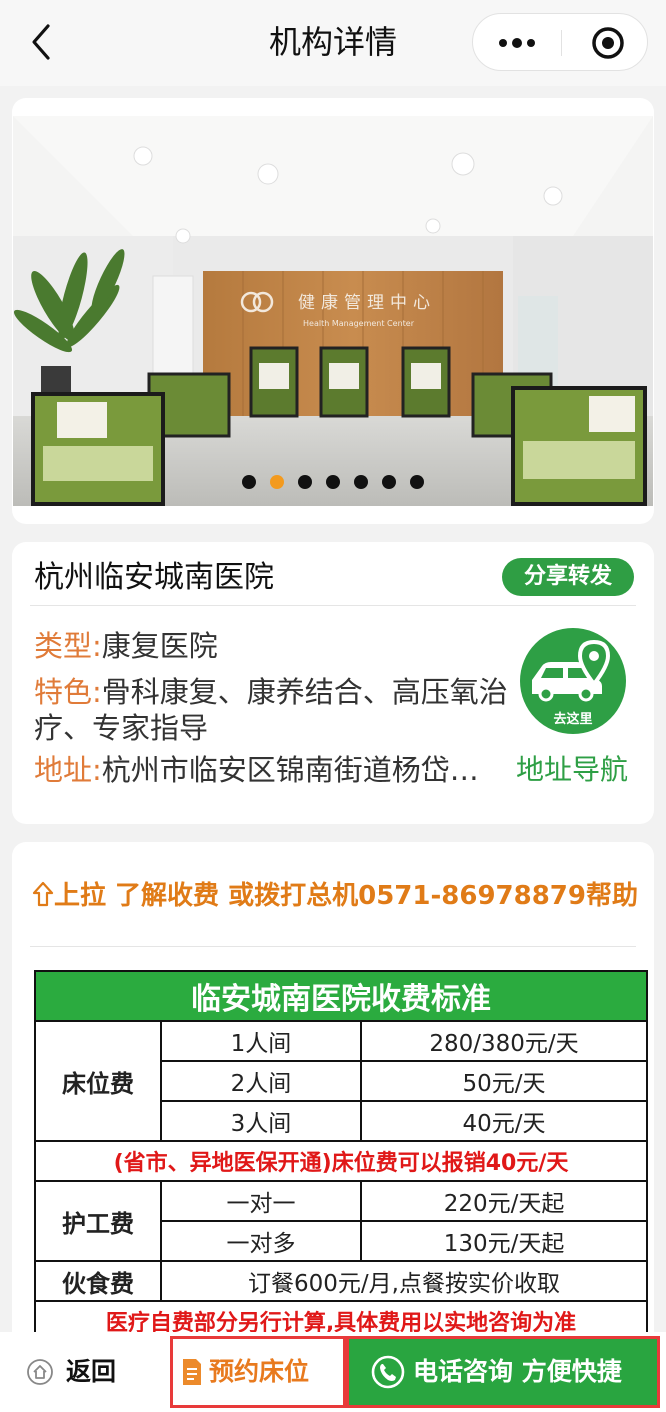 This screenshot has height=1412, width=666. I want to click on feature-value: 骨科康复、康养结合、高压氧治疗、专家指导, so click(271, 710).